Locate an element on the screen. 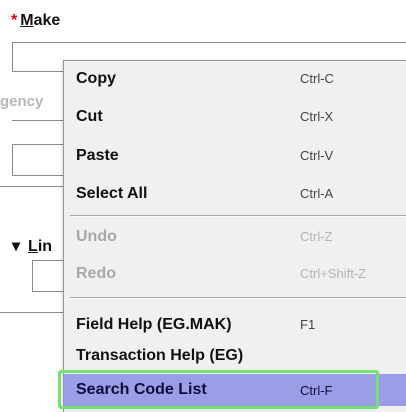 This screenshot has height=412, width=406. menu-item-transaction-help: Transaction Help (EG) is located at coordinates (235, 355).